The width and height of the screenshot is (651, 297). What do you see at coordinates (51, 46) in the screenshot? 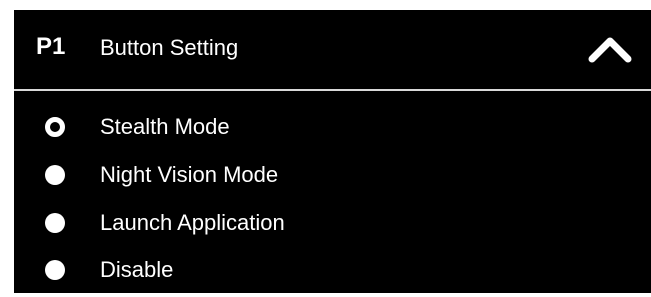
I see `profile-label: P1` at bounding box center [51, 46].